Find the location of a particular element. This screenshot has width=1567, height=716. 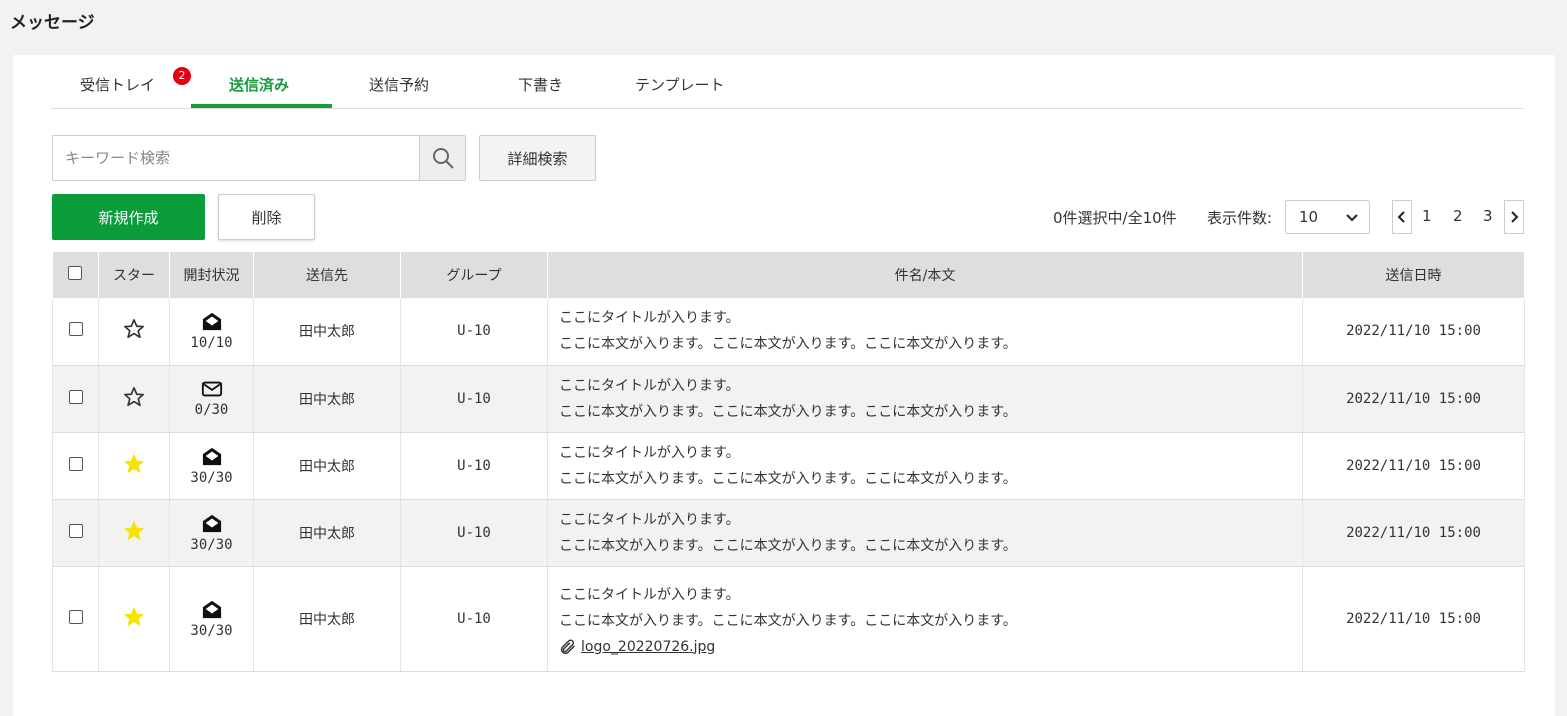

delete-button: 削除 is located at coordinates (266, 217).